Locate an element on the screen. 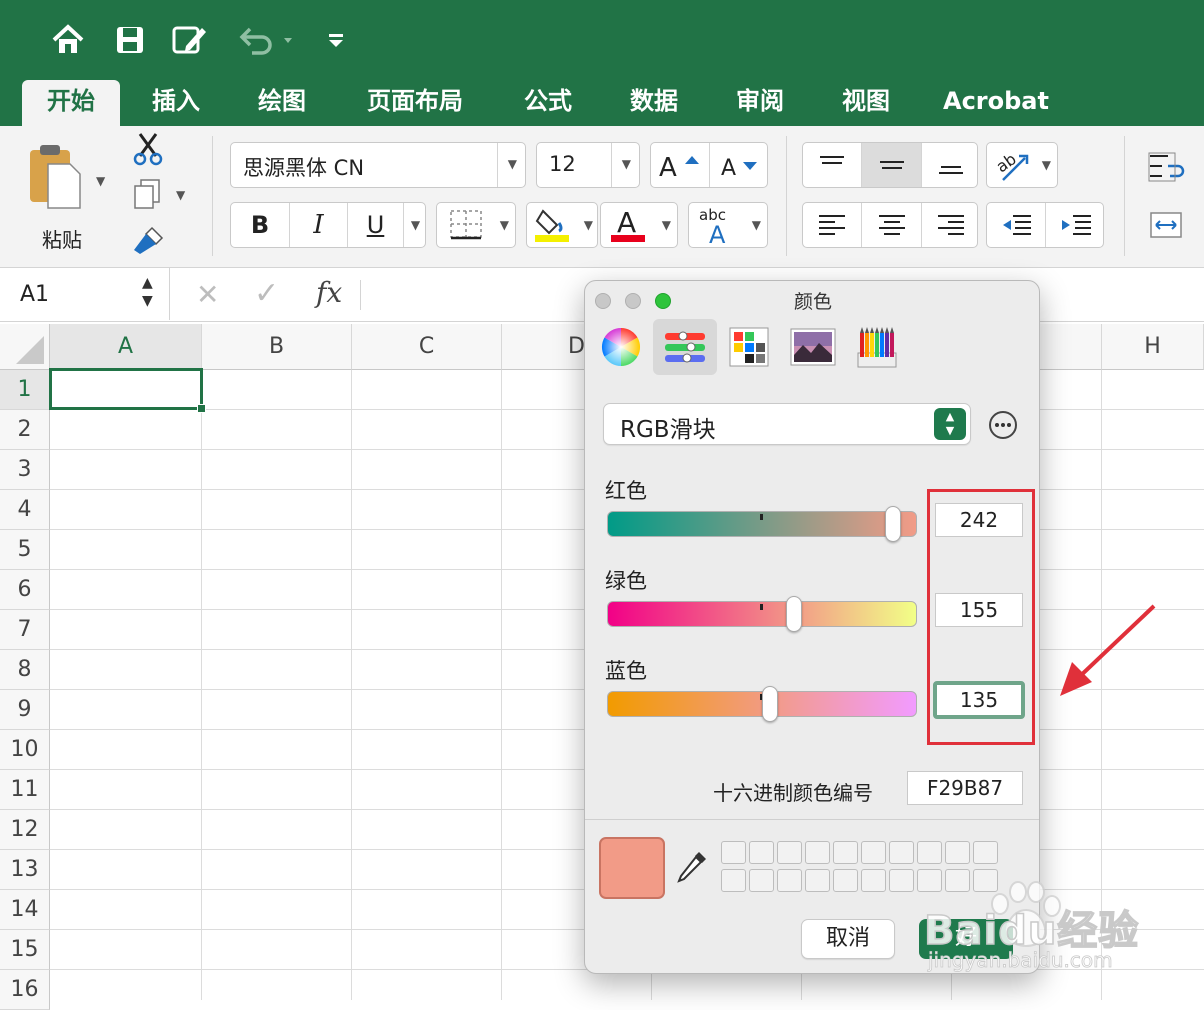 Image resolution: width=1204 pixels, height=1010 pixels. row-header: 4 is located at coordinates (25, 510).